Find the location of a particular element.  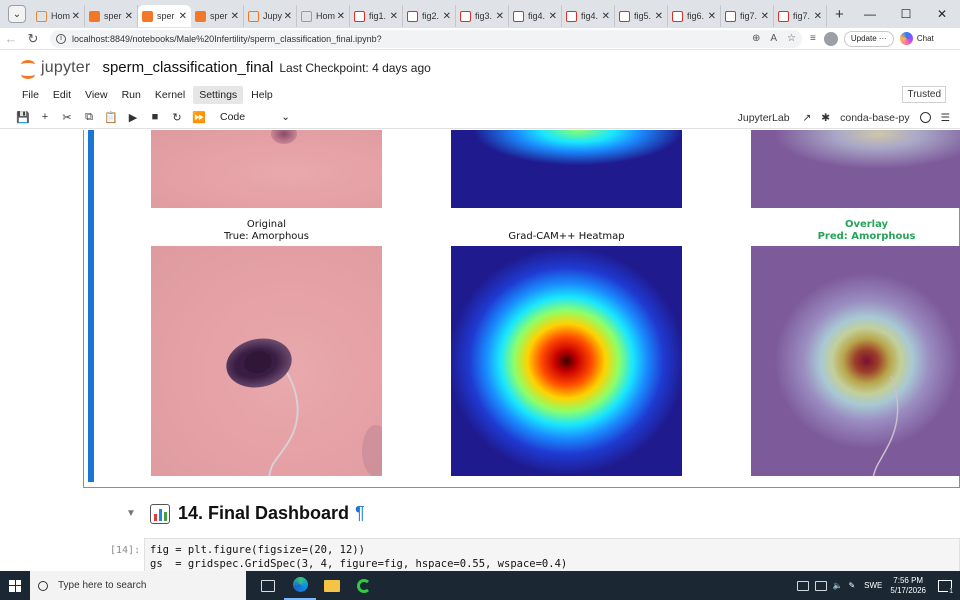

copy-icon: ⧉ is located at coordinates (89, 117).